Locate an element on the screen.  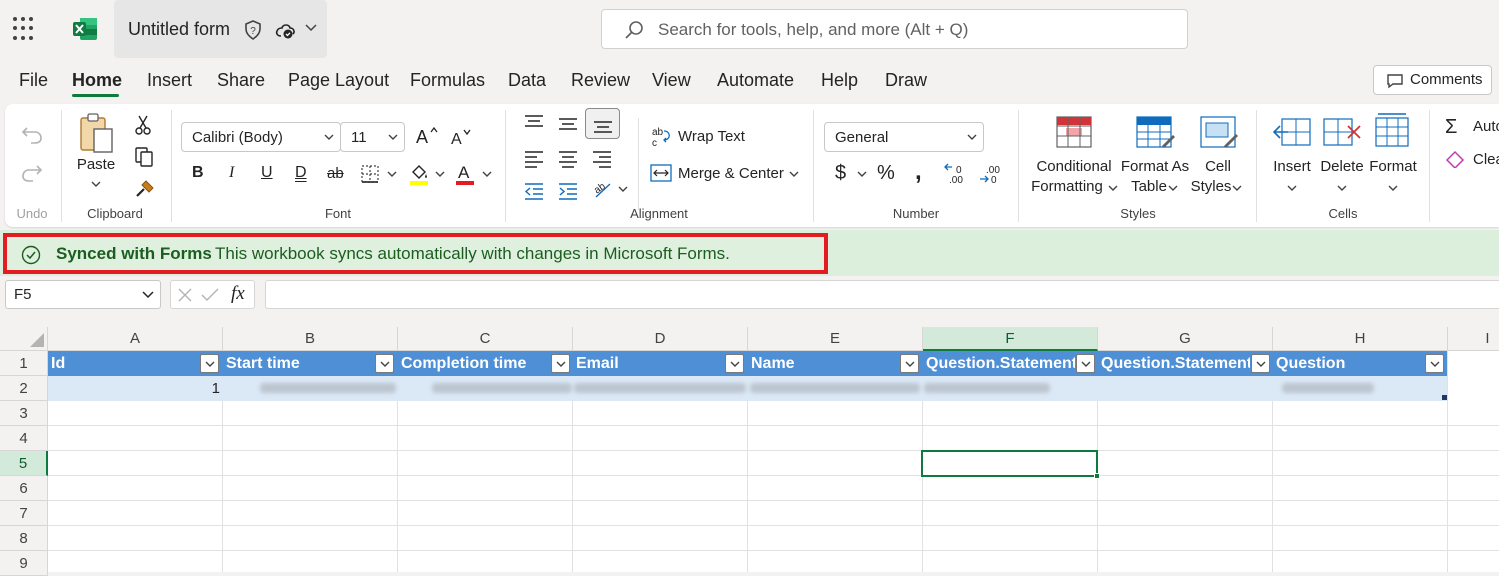
document-title: Untitled form is located at coordinates (179, 29).